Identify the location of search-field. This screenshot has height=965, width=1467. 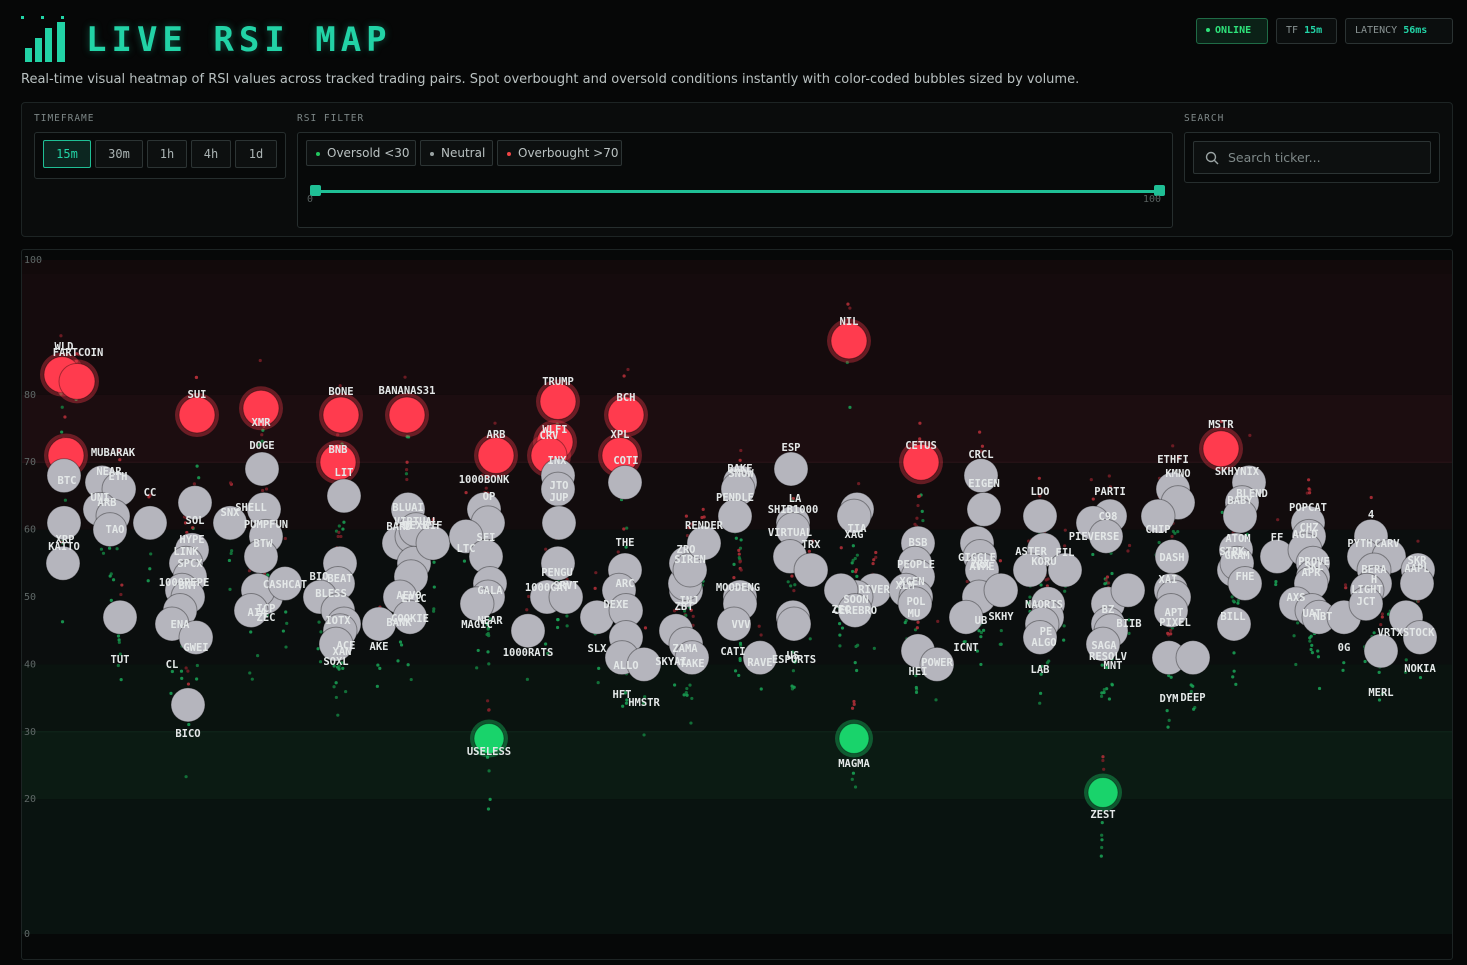
(1312, 157).